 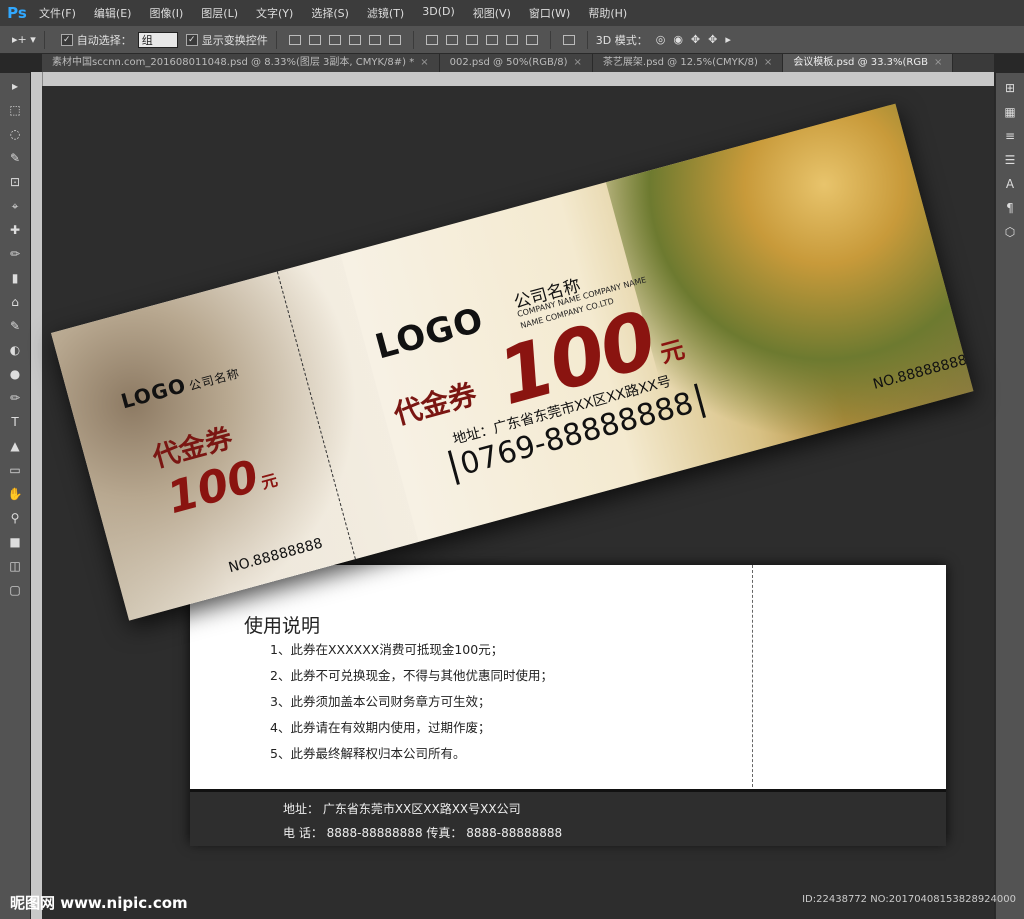 What do you see at coordinates (15, 374) in the screenshot?
I see `tool-icon: ●` at bounding box center [15, 374].